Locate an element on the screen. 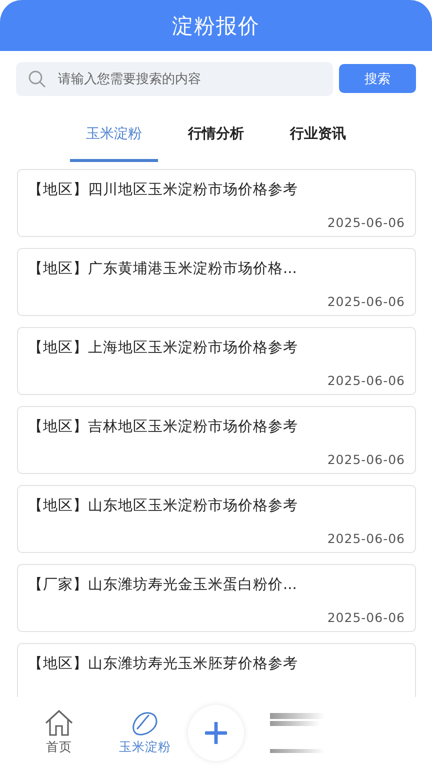 This screenshot has height=768, width=432. nav-item: 首页 is located at coordinates (59, 732).